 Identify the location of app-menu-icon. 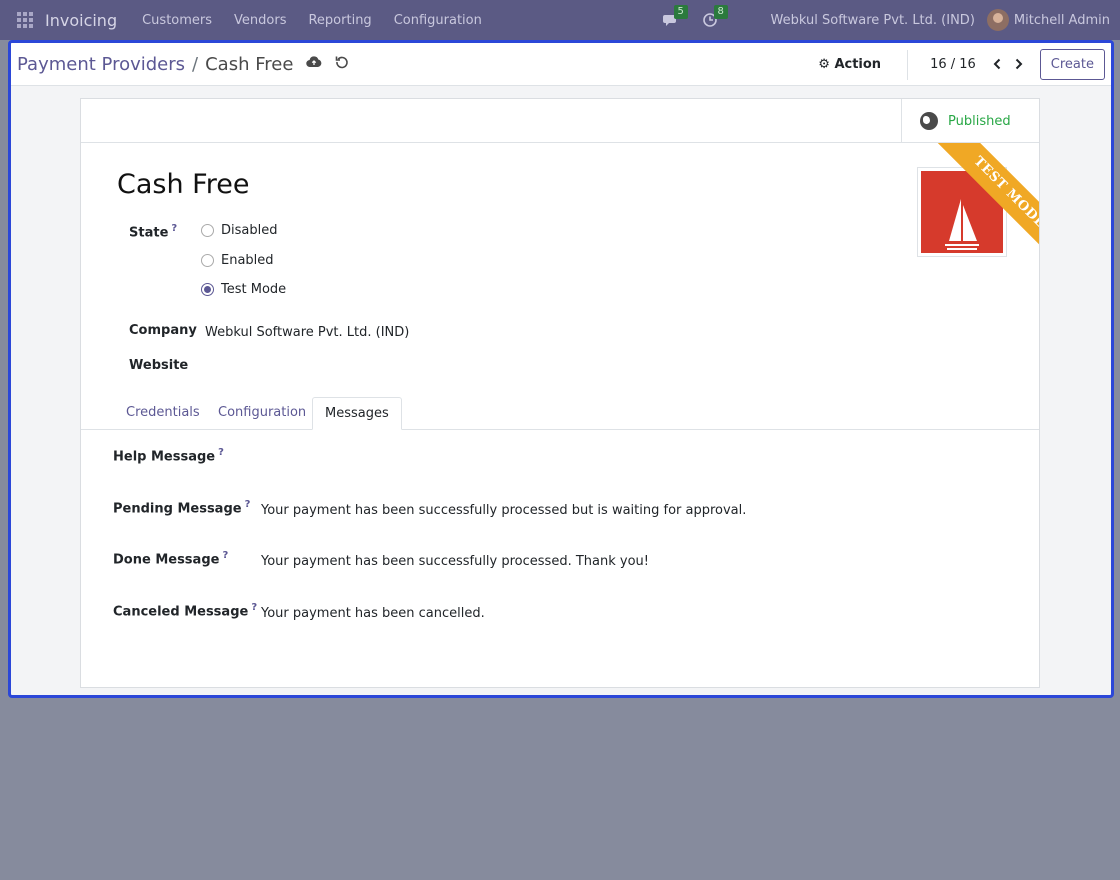
(25, 20).